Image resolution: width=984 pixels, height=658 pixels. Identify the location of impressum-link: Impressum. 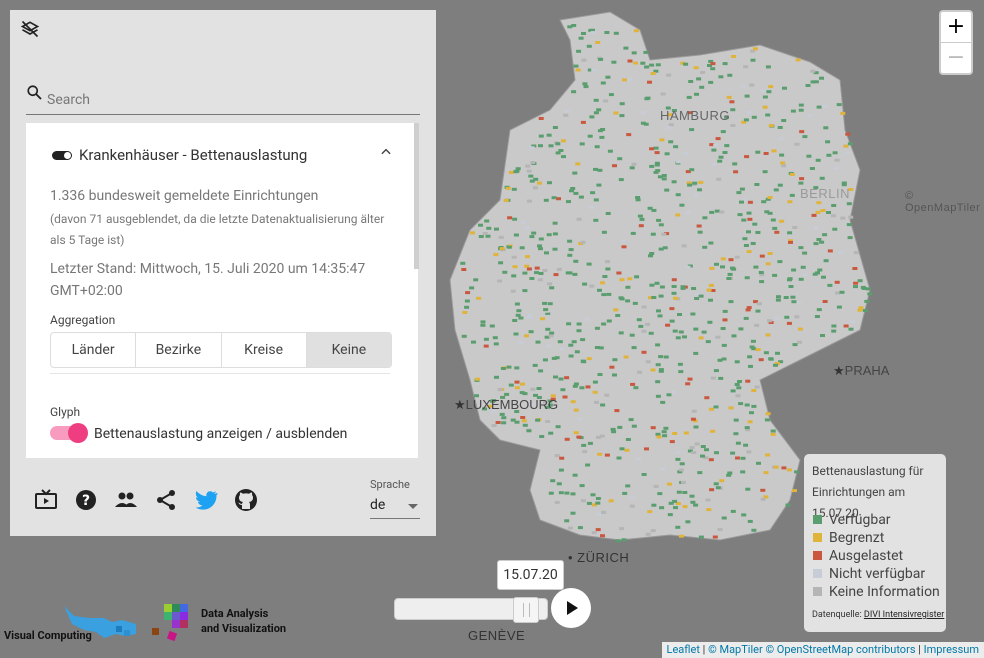
(951, 649).